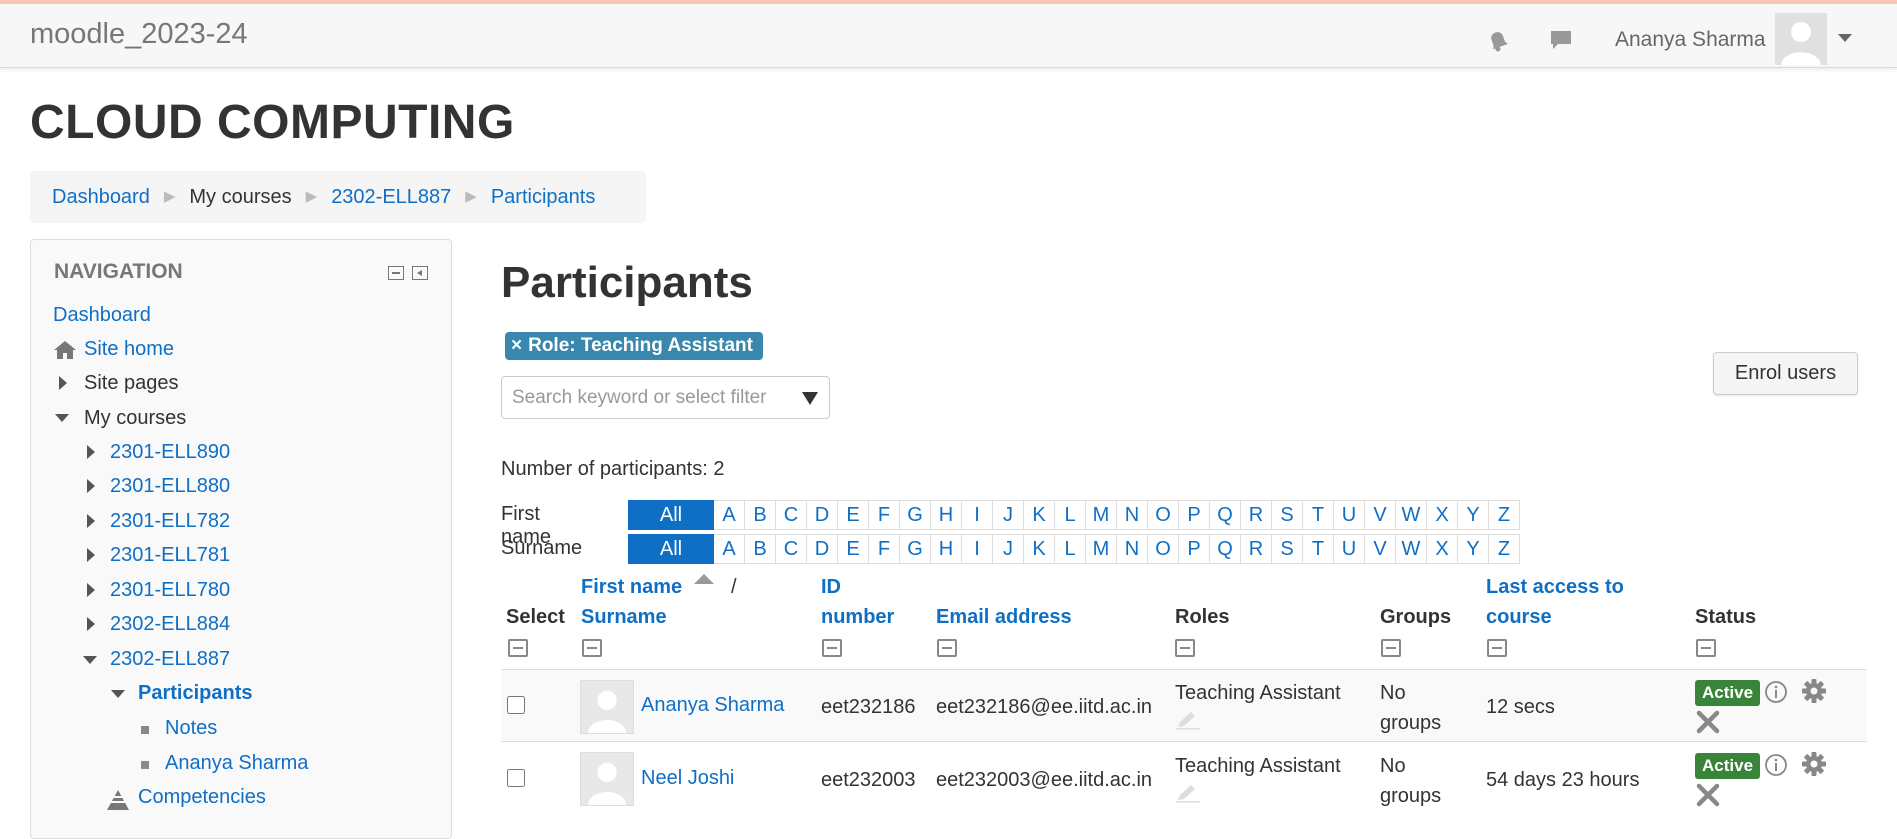  I want to click on firstname-letter-x: X, so click(1442, 515).